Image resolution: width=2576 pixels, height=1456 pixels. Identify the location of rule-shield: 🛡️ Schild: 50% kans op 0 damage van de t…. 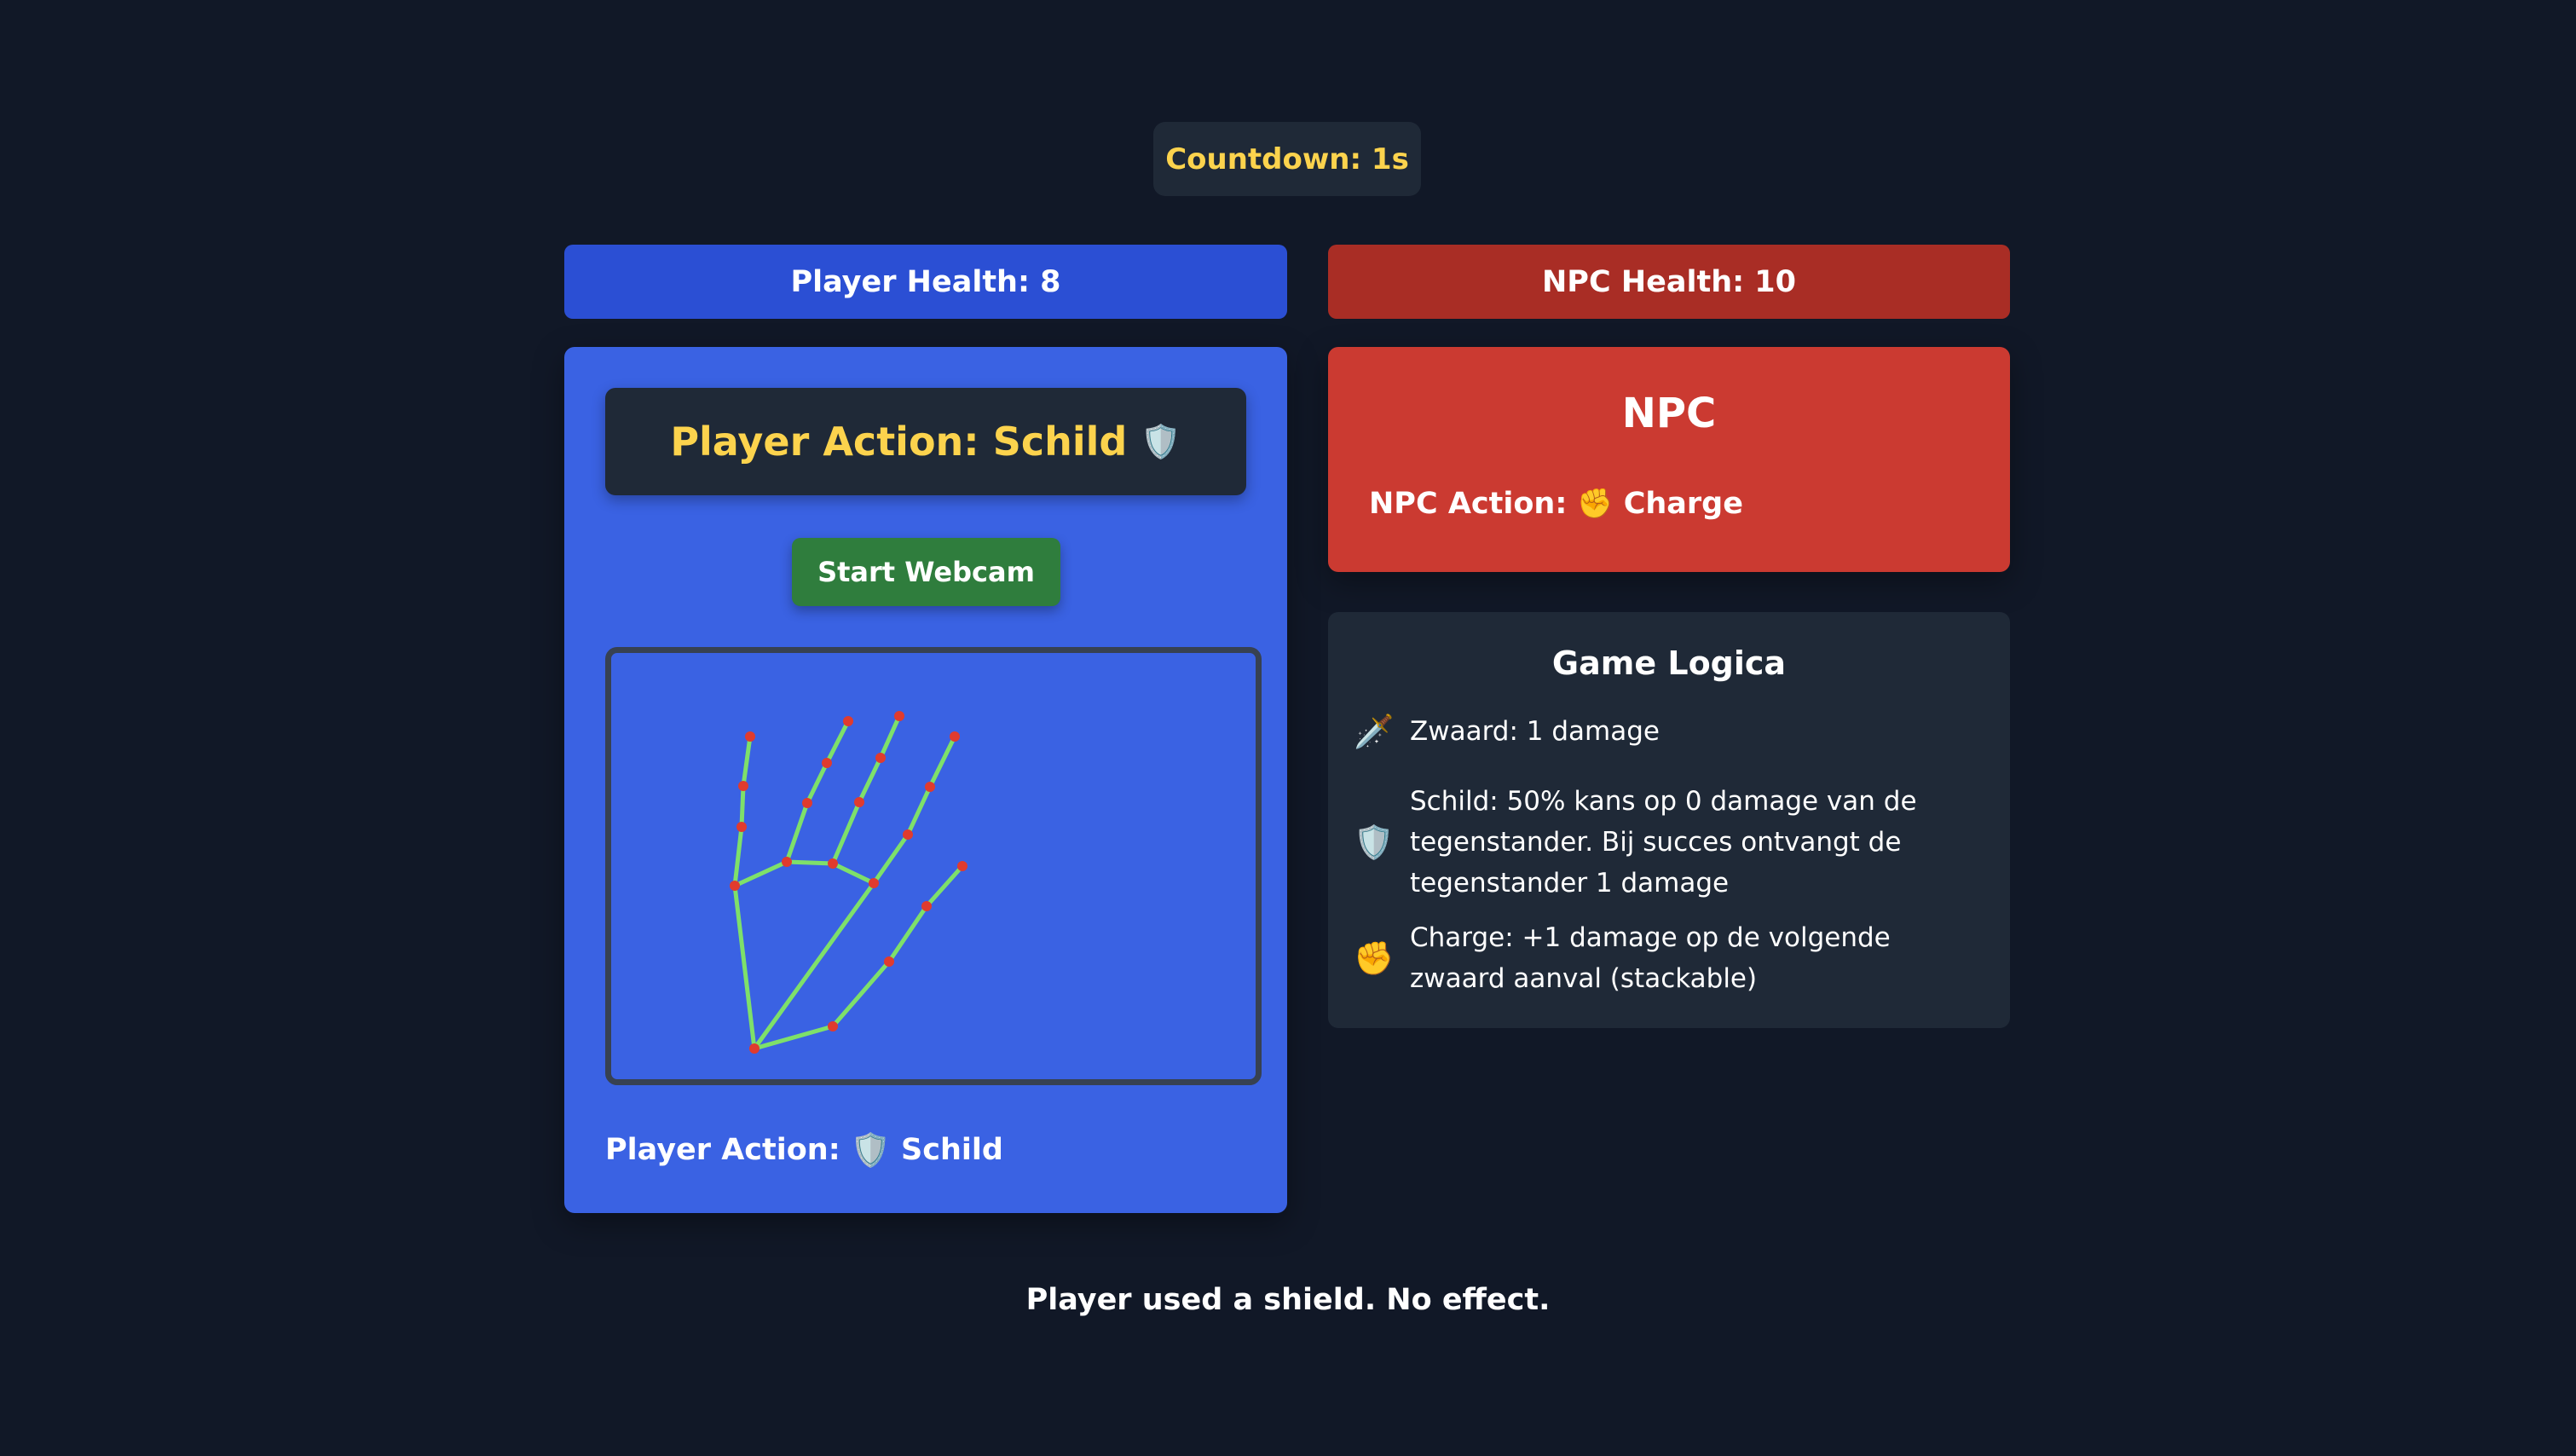
(1669, 842).